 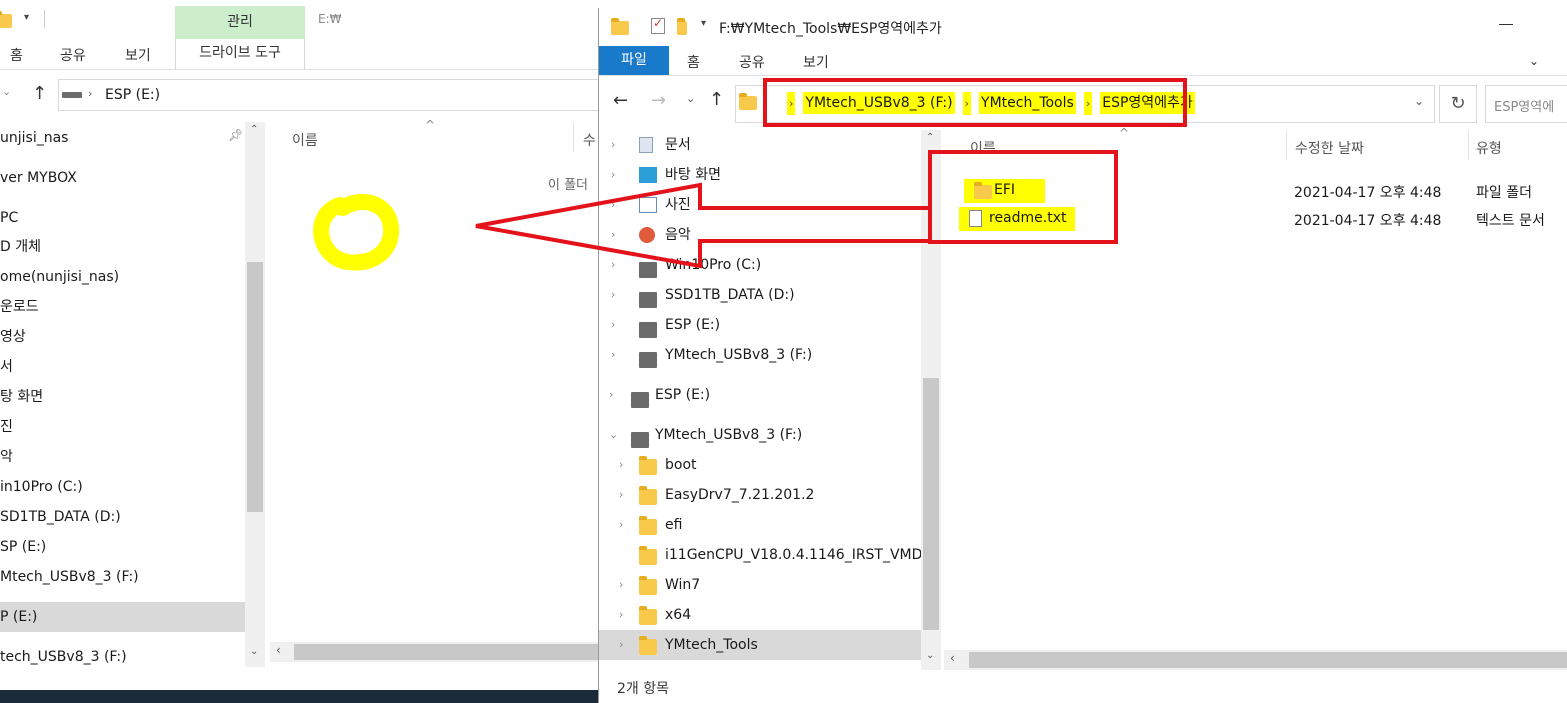 I want to click on nav-item: Mtech_USBv8_3 (F:), so click(x=122, y=577).